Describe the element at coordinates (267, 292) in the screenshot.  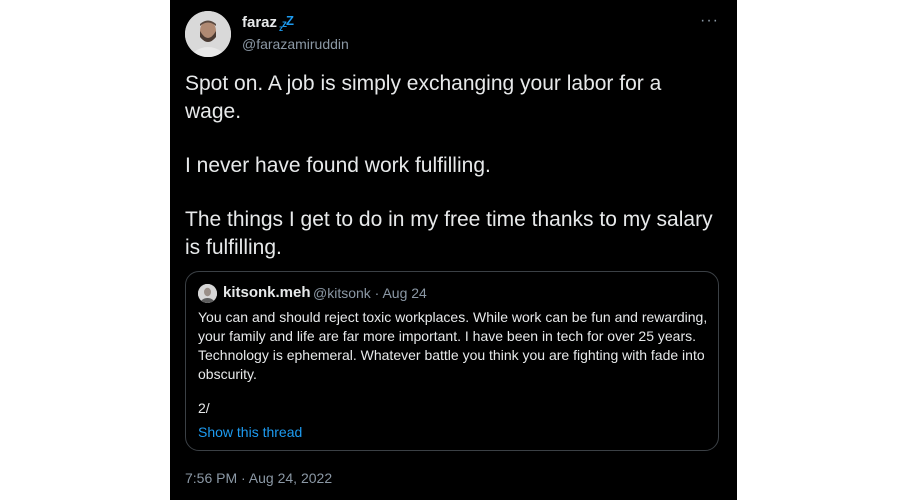
I see `quoted-author-name: kitsonk.meh` at that location.